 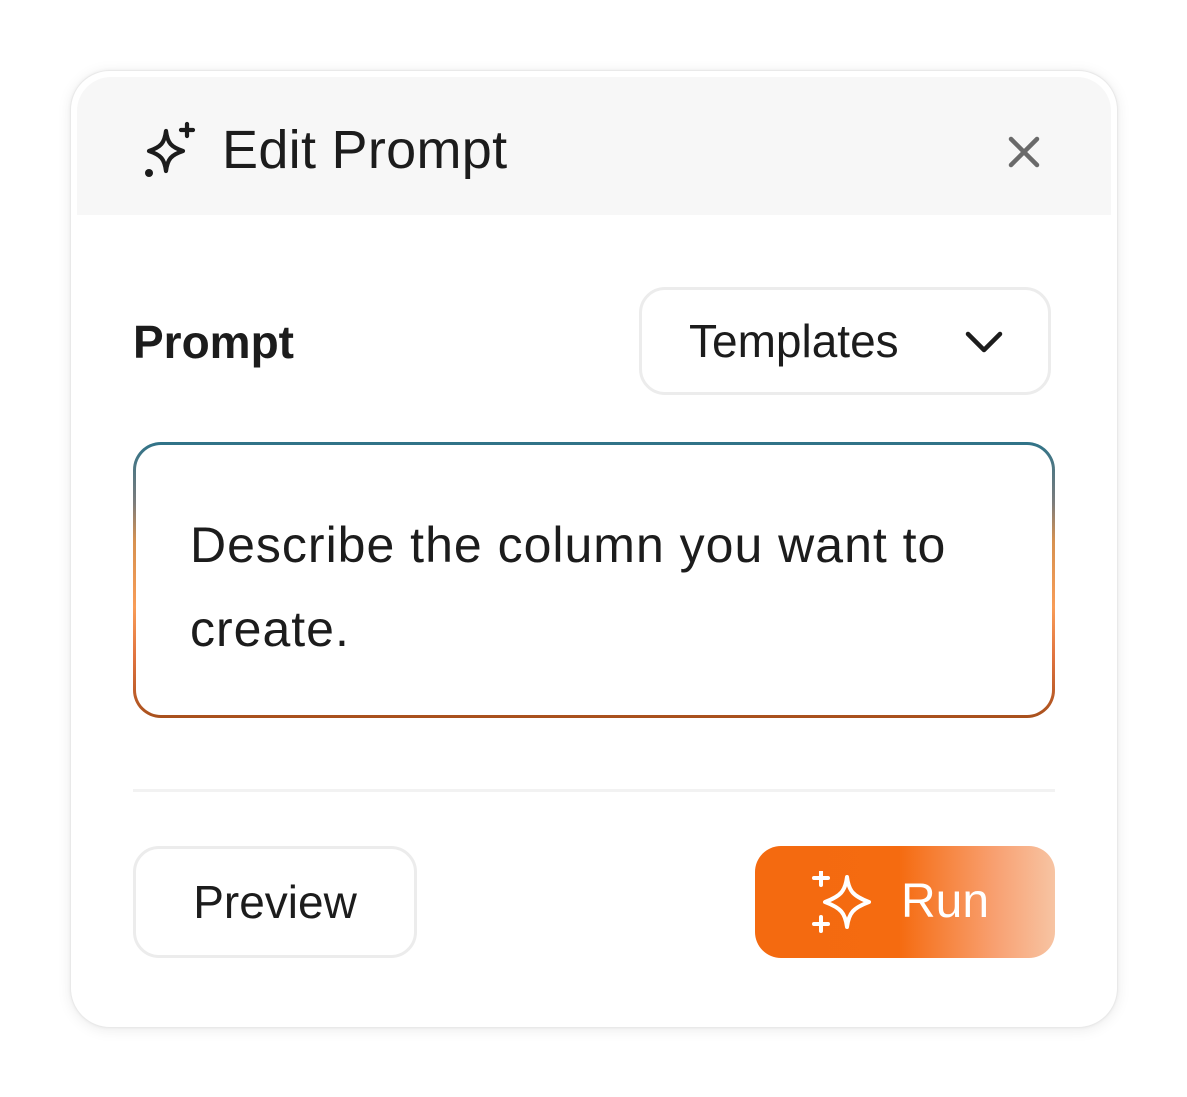 What do you see at coordinates (213, 342) in the screenshot?
I see `prompt-label: Prompt` at bounding box center [213, 342].